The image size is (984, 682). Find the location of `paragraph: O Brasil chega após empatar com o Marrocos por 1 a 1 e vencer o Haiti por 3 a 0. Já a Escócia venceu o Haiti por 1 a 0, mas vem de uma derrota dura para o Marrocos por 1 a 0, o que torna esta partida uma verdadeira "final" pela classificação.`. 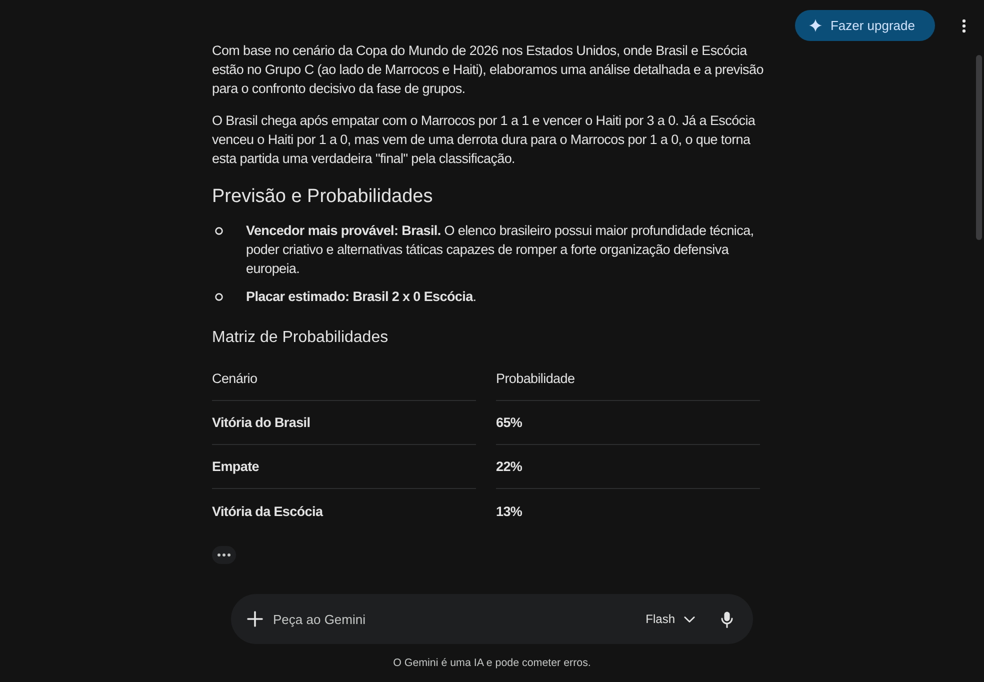

paragraph: O Brasil chega após empatar com o Marrocos por 1 a 1 e vencer o Haiti por 3 a 0. Já a Escócia venceu o Haiti por 1 a 0, mas vem de uma derrota dura para o Marrocos por 1 a 0, o que torna esta partida uma verdadeira "final" pela classificação. is located at coordinates (484, 140).